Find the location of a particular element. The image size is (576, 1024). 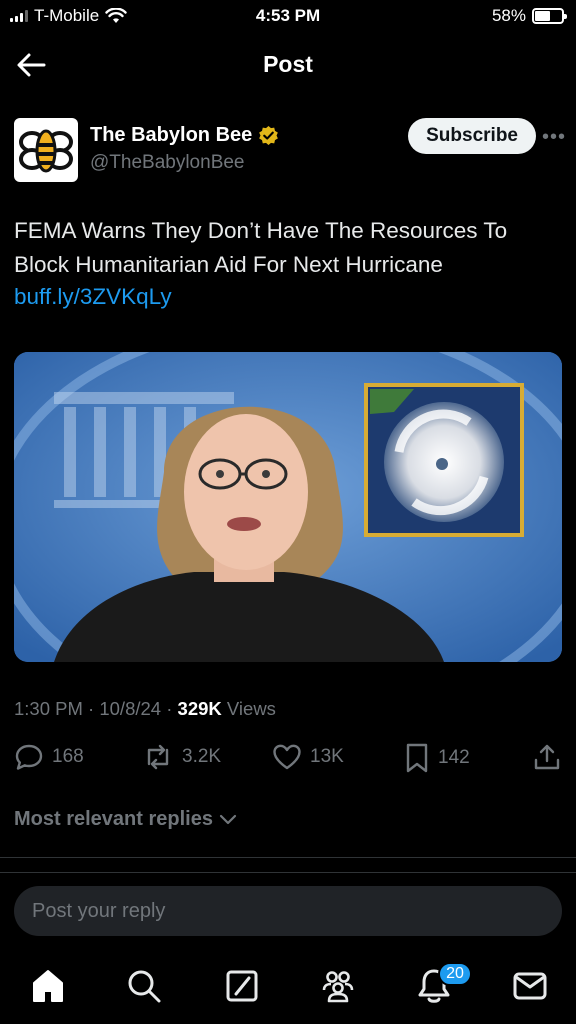

page-title: Post is located at coordinates (288, 64).